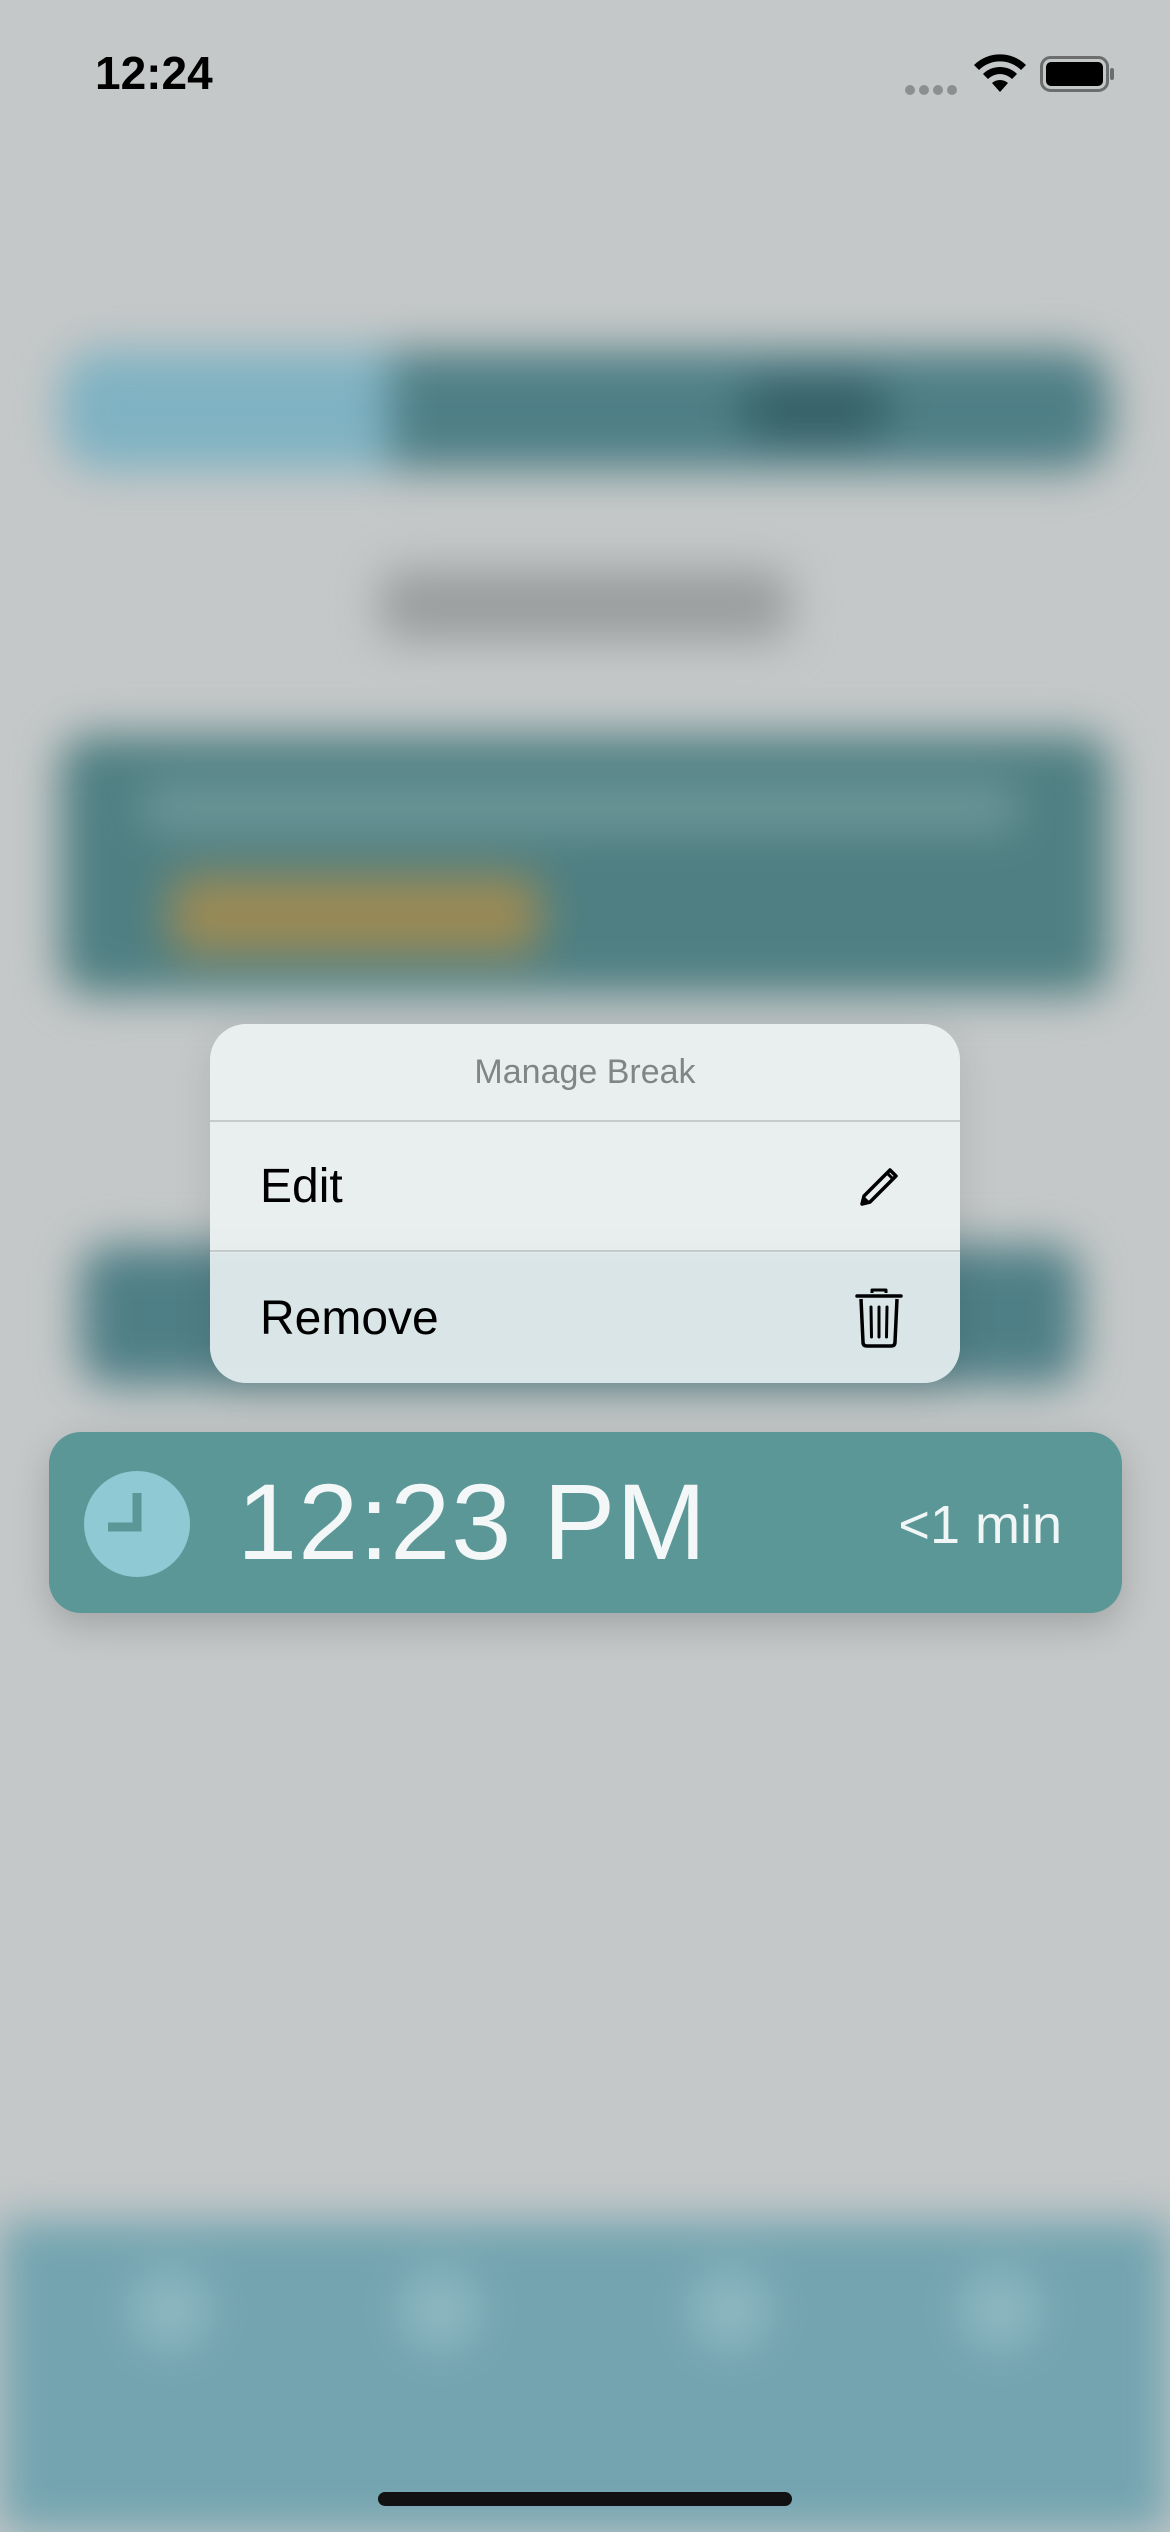 The height and width of the screenshot is (2532, 1170). I want to click on edit-label: Edit, so click(301, 1186).